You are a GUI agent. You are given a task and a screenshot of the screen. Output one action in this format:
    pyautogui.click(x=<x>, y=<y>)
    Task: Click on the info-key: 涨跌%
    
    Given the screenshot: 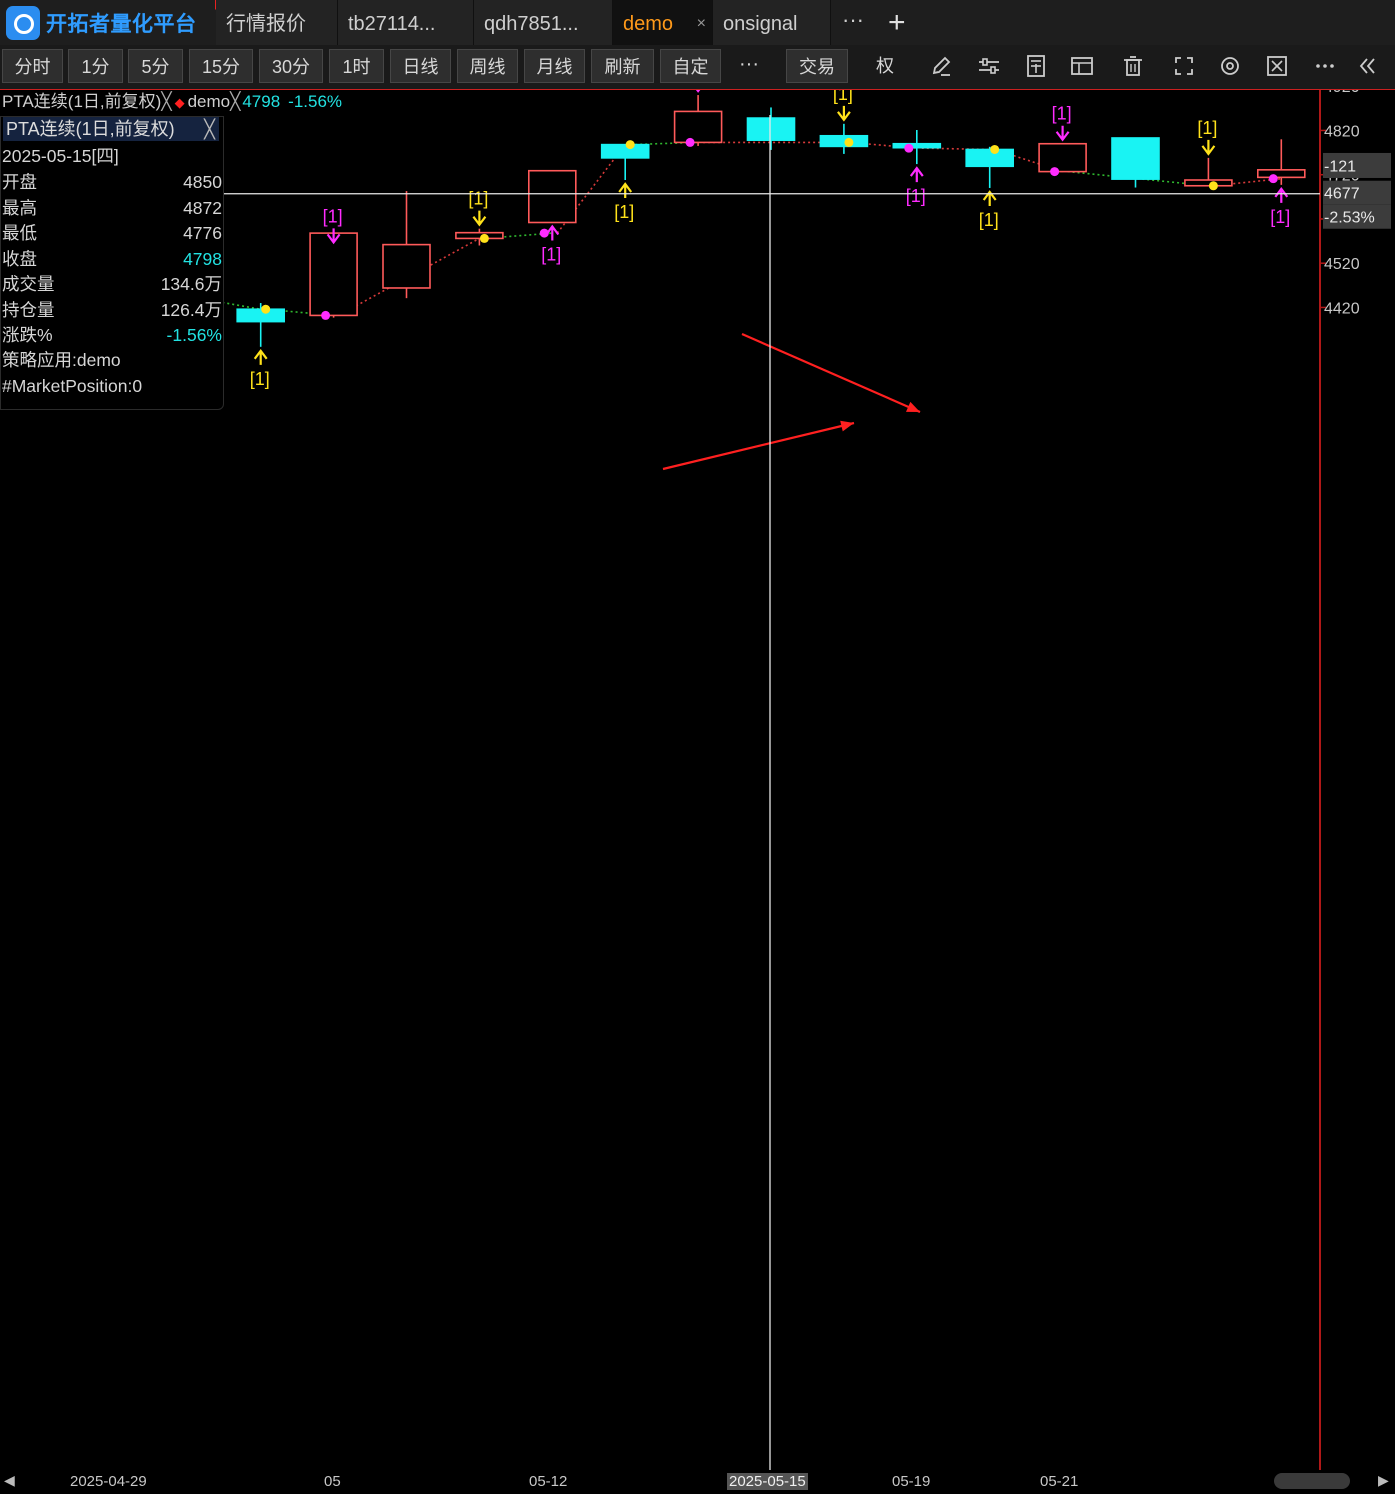 What is the action you would take?
    pyautogui.click(x=27, y=335)
    